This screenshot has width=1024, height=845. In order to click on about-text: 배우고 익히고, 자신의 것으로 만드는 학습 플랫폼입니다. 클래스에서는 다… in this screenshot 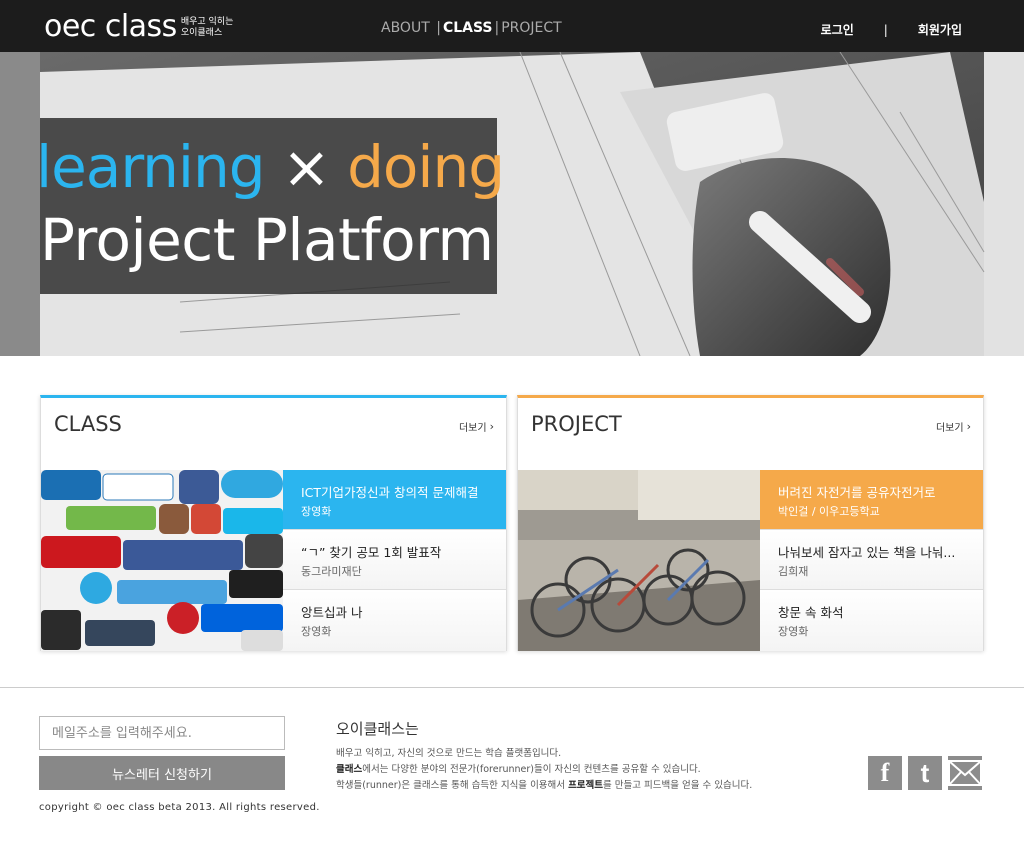, I will do `click(544, 770)`.